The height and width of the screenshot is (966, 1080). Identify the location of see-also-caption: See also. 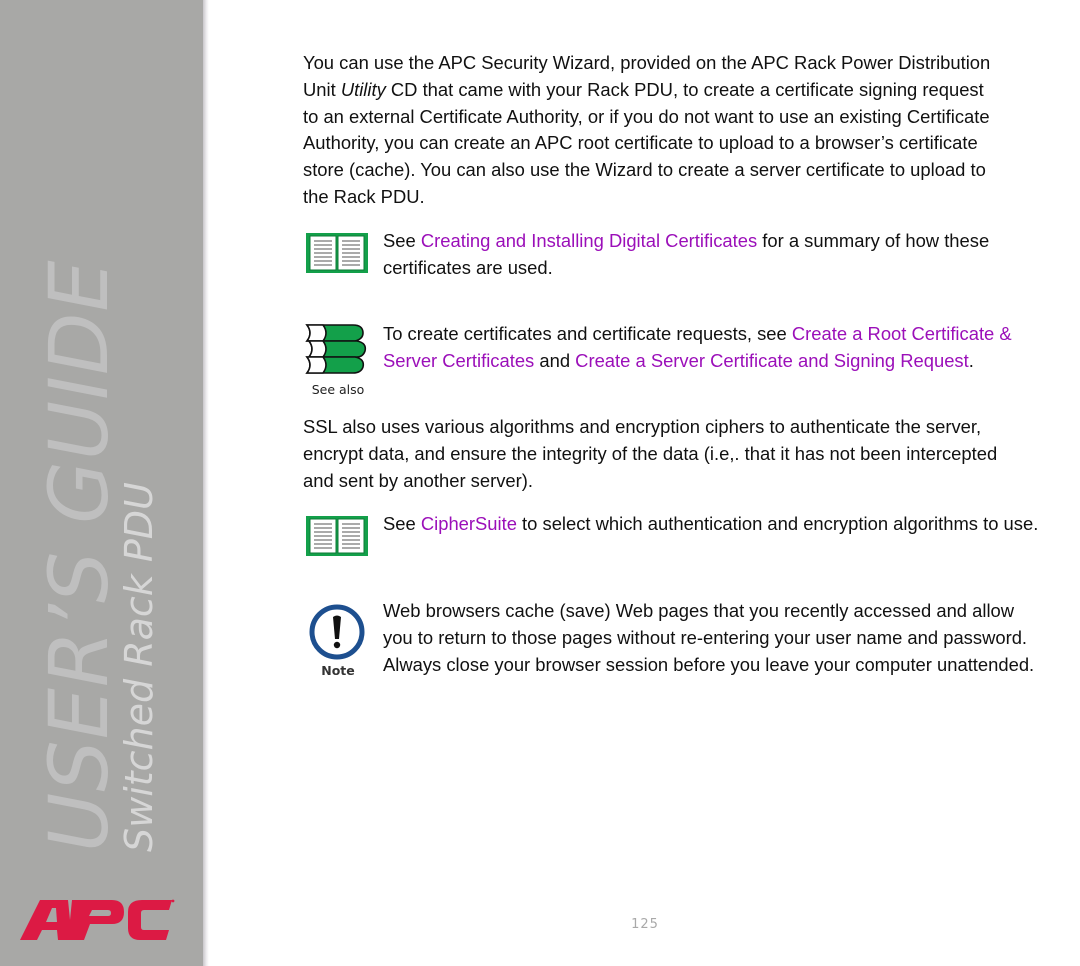
(338, 389).